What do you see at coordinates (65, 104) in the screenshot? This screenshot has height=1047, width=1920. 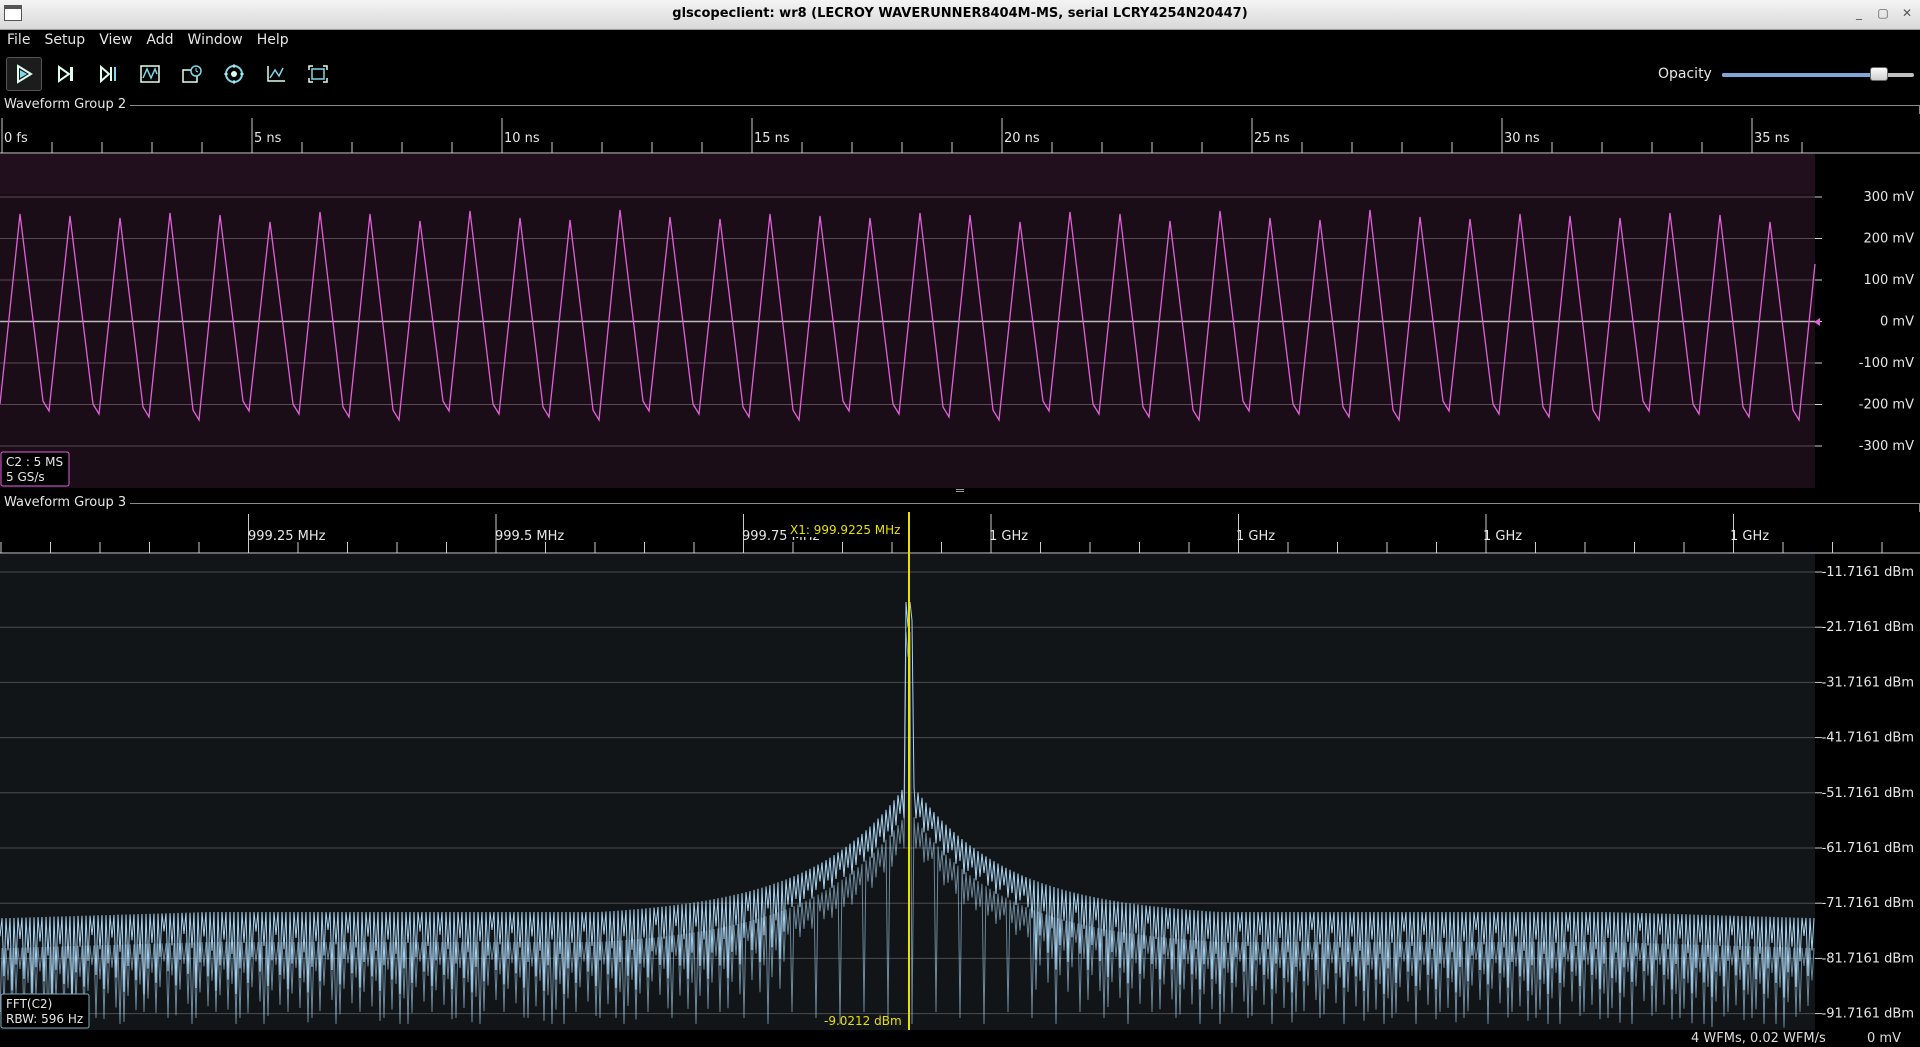 I see `waveform-group-2-label: Waveform Group 2` at bounding box center [65, 104].